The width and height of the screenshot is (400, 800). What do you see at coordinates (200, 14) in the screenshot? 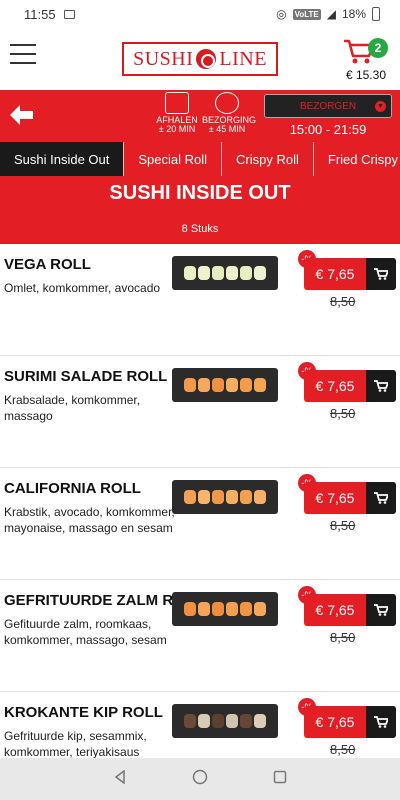
I see `status-bar: 11:55 ◎ VoLTE ◢ 18%` at bounding box center [200, 14].